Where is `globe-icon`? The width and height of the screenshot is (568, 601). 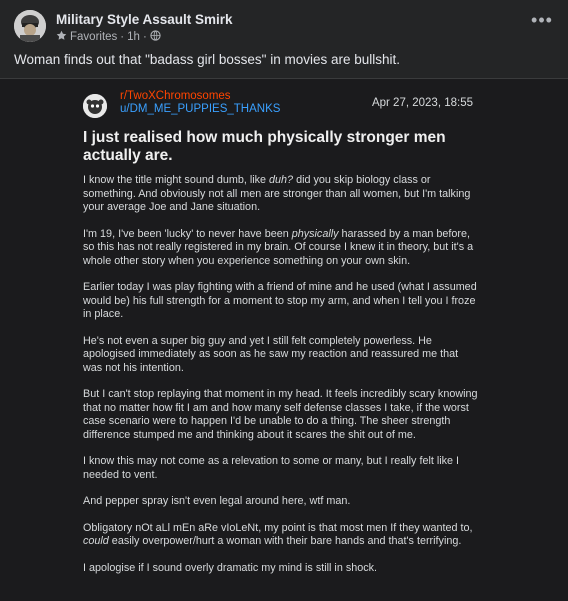
globe-icon is located at coordinates (155, 37).